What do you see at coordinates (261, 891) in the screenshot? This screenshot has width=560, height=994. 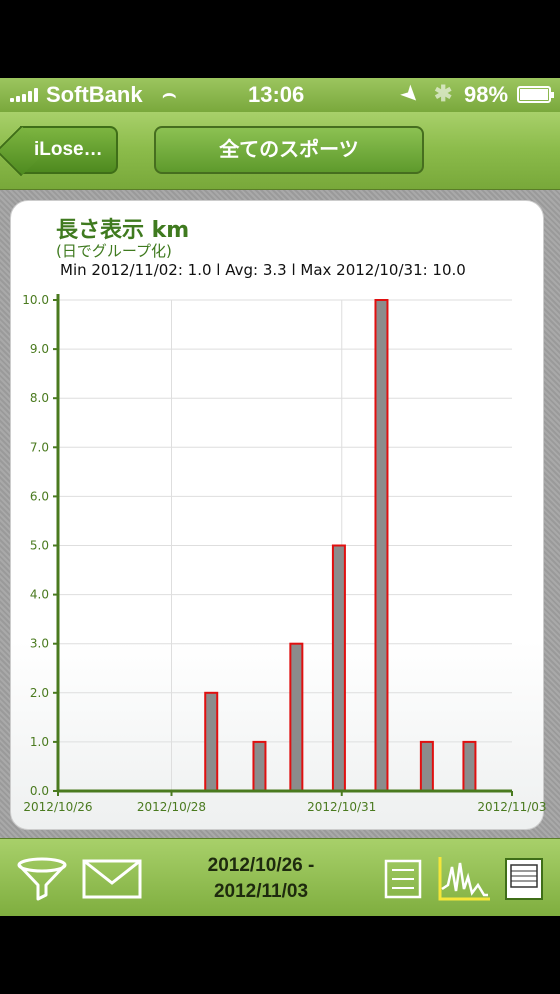 I see `date-range-to: 2012/11/03` at bounding box center [261, 891].